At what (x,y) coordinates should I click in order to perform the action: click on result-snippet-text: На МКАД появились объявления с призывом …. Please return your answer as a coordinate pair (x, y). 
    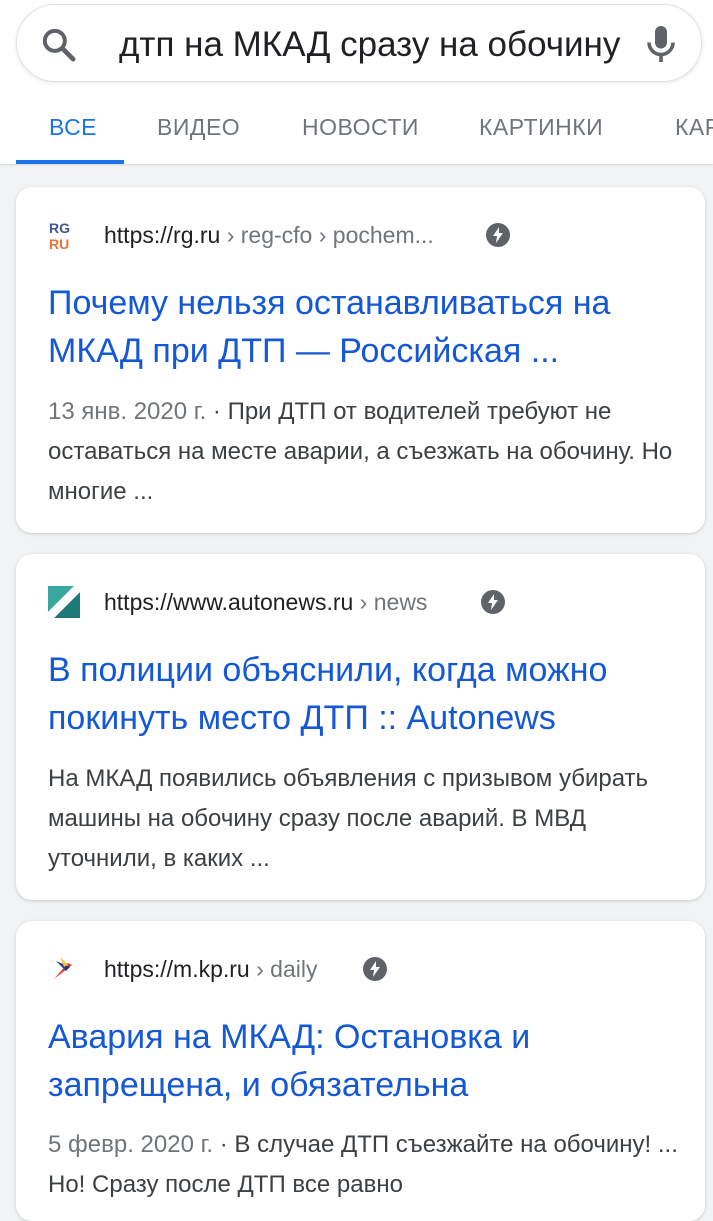
    Looking at the image, I should click on (348, 818).